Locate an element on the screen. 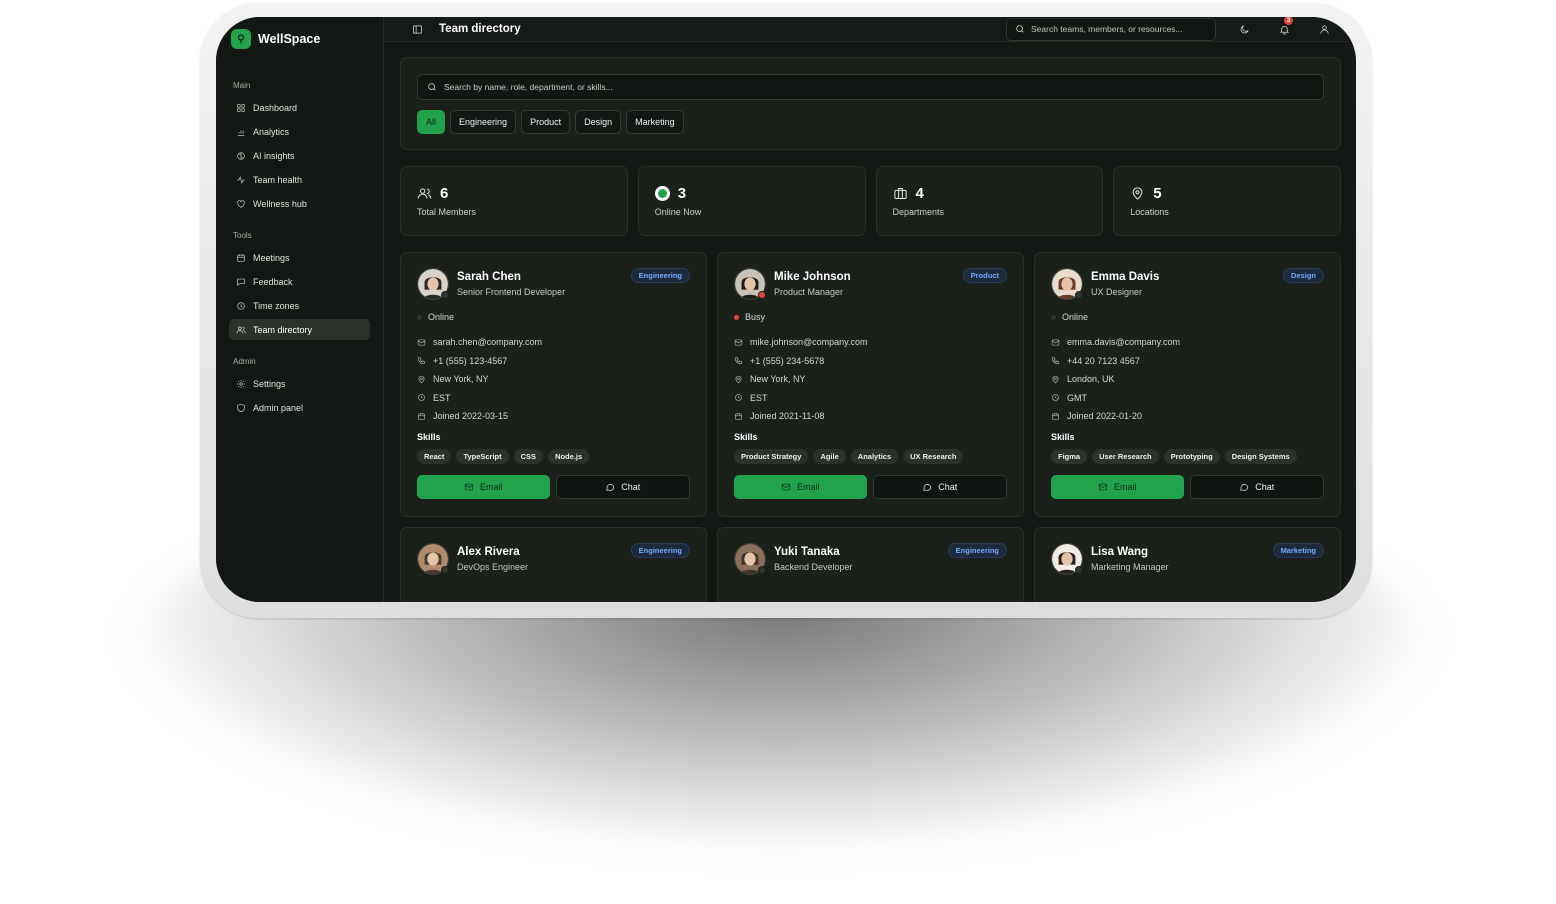 This screenshot has width=1556, height=904. info-row-email: emma.davis@company.com is located at coordinates (1187, 342).